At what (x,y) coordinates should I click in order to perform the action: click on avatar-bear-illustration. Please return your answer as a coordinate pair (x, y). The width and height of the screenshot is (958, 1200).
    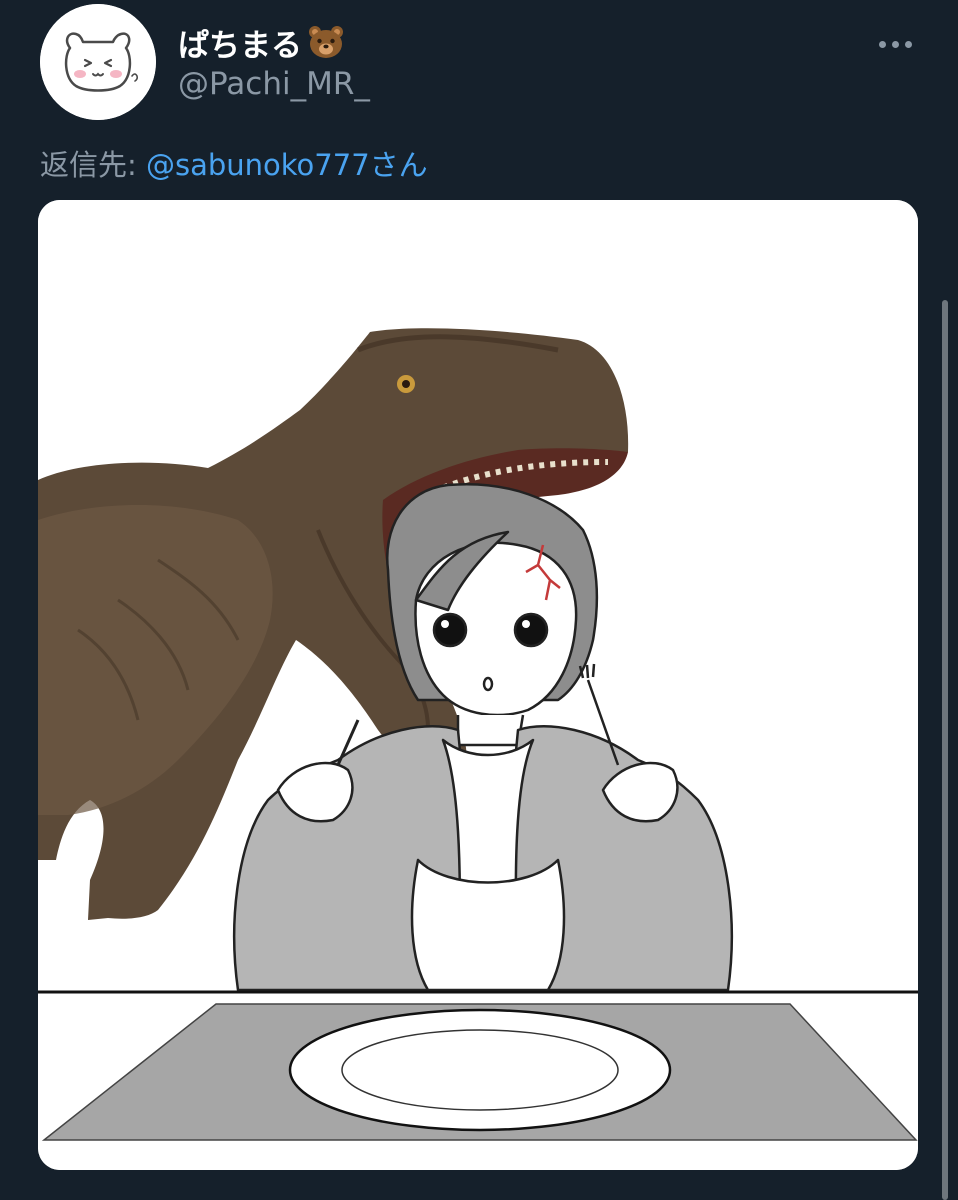
    Looking at the image, I should click on (98, 62).